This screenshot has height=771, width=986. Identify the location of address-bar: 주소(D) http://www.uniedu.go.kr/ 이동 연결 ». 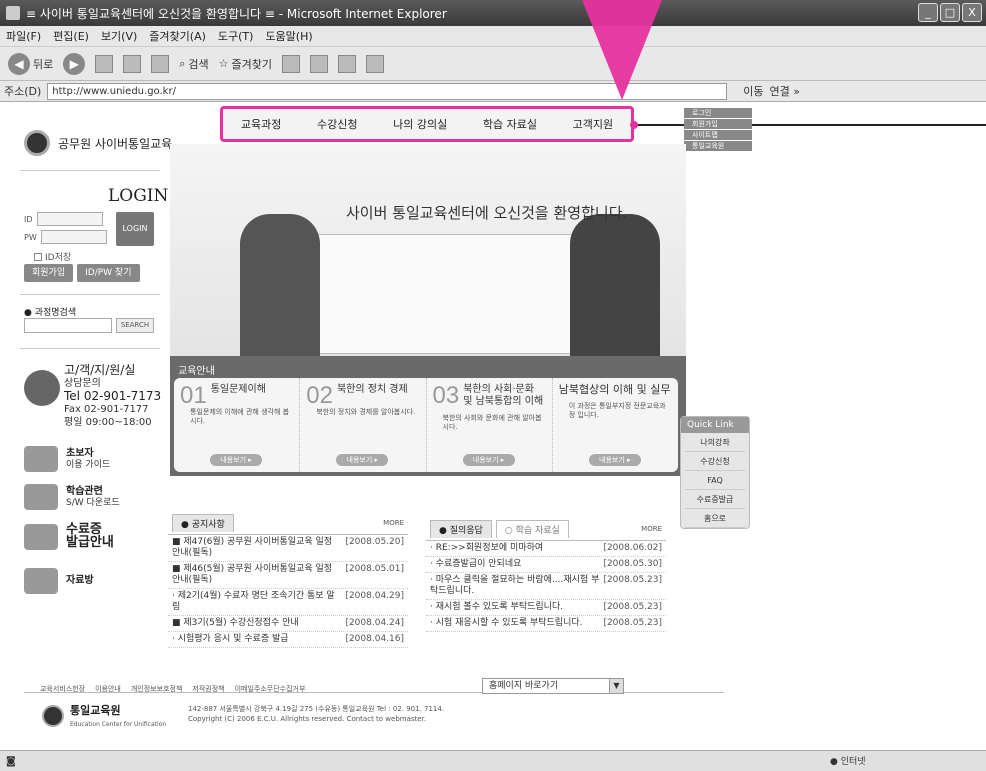
(493, 91).